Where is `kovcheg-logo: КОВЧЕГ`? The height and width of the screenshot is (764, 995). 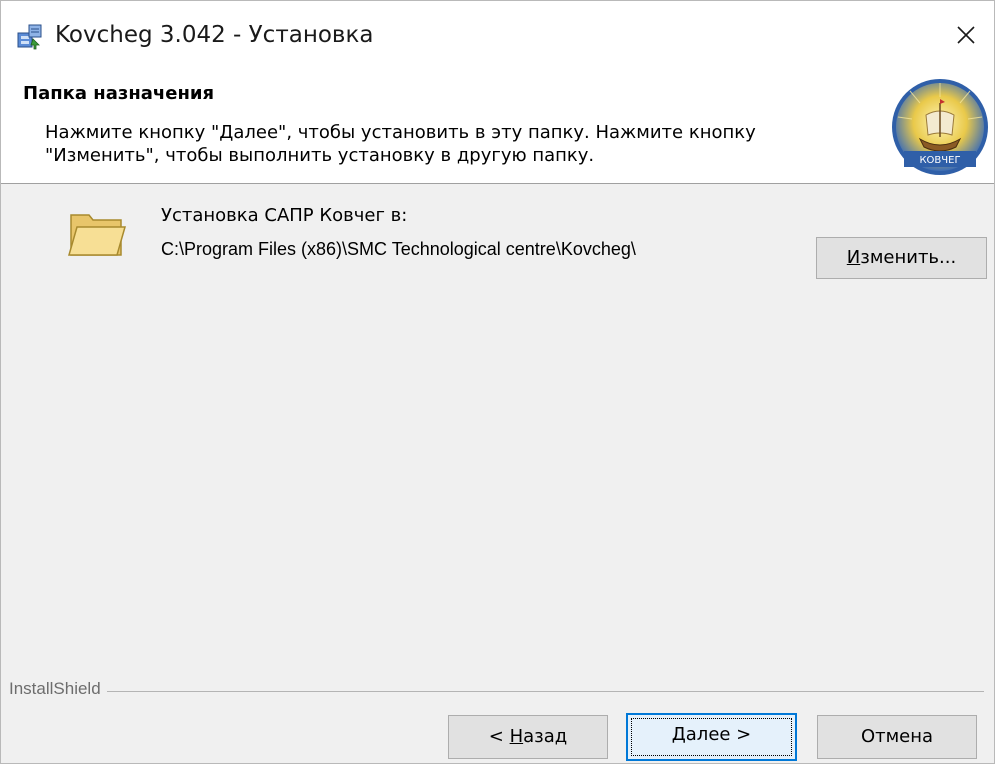 kovcheg-logo: КОВЧЕГ is located at coordinates (940, 127).